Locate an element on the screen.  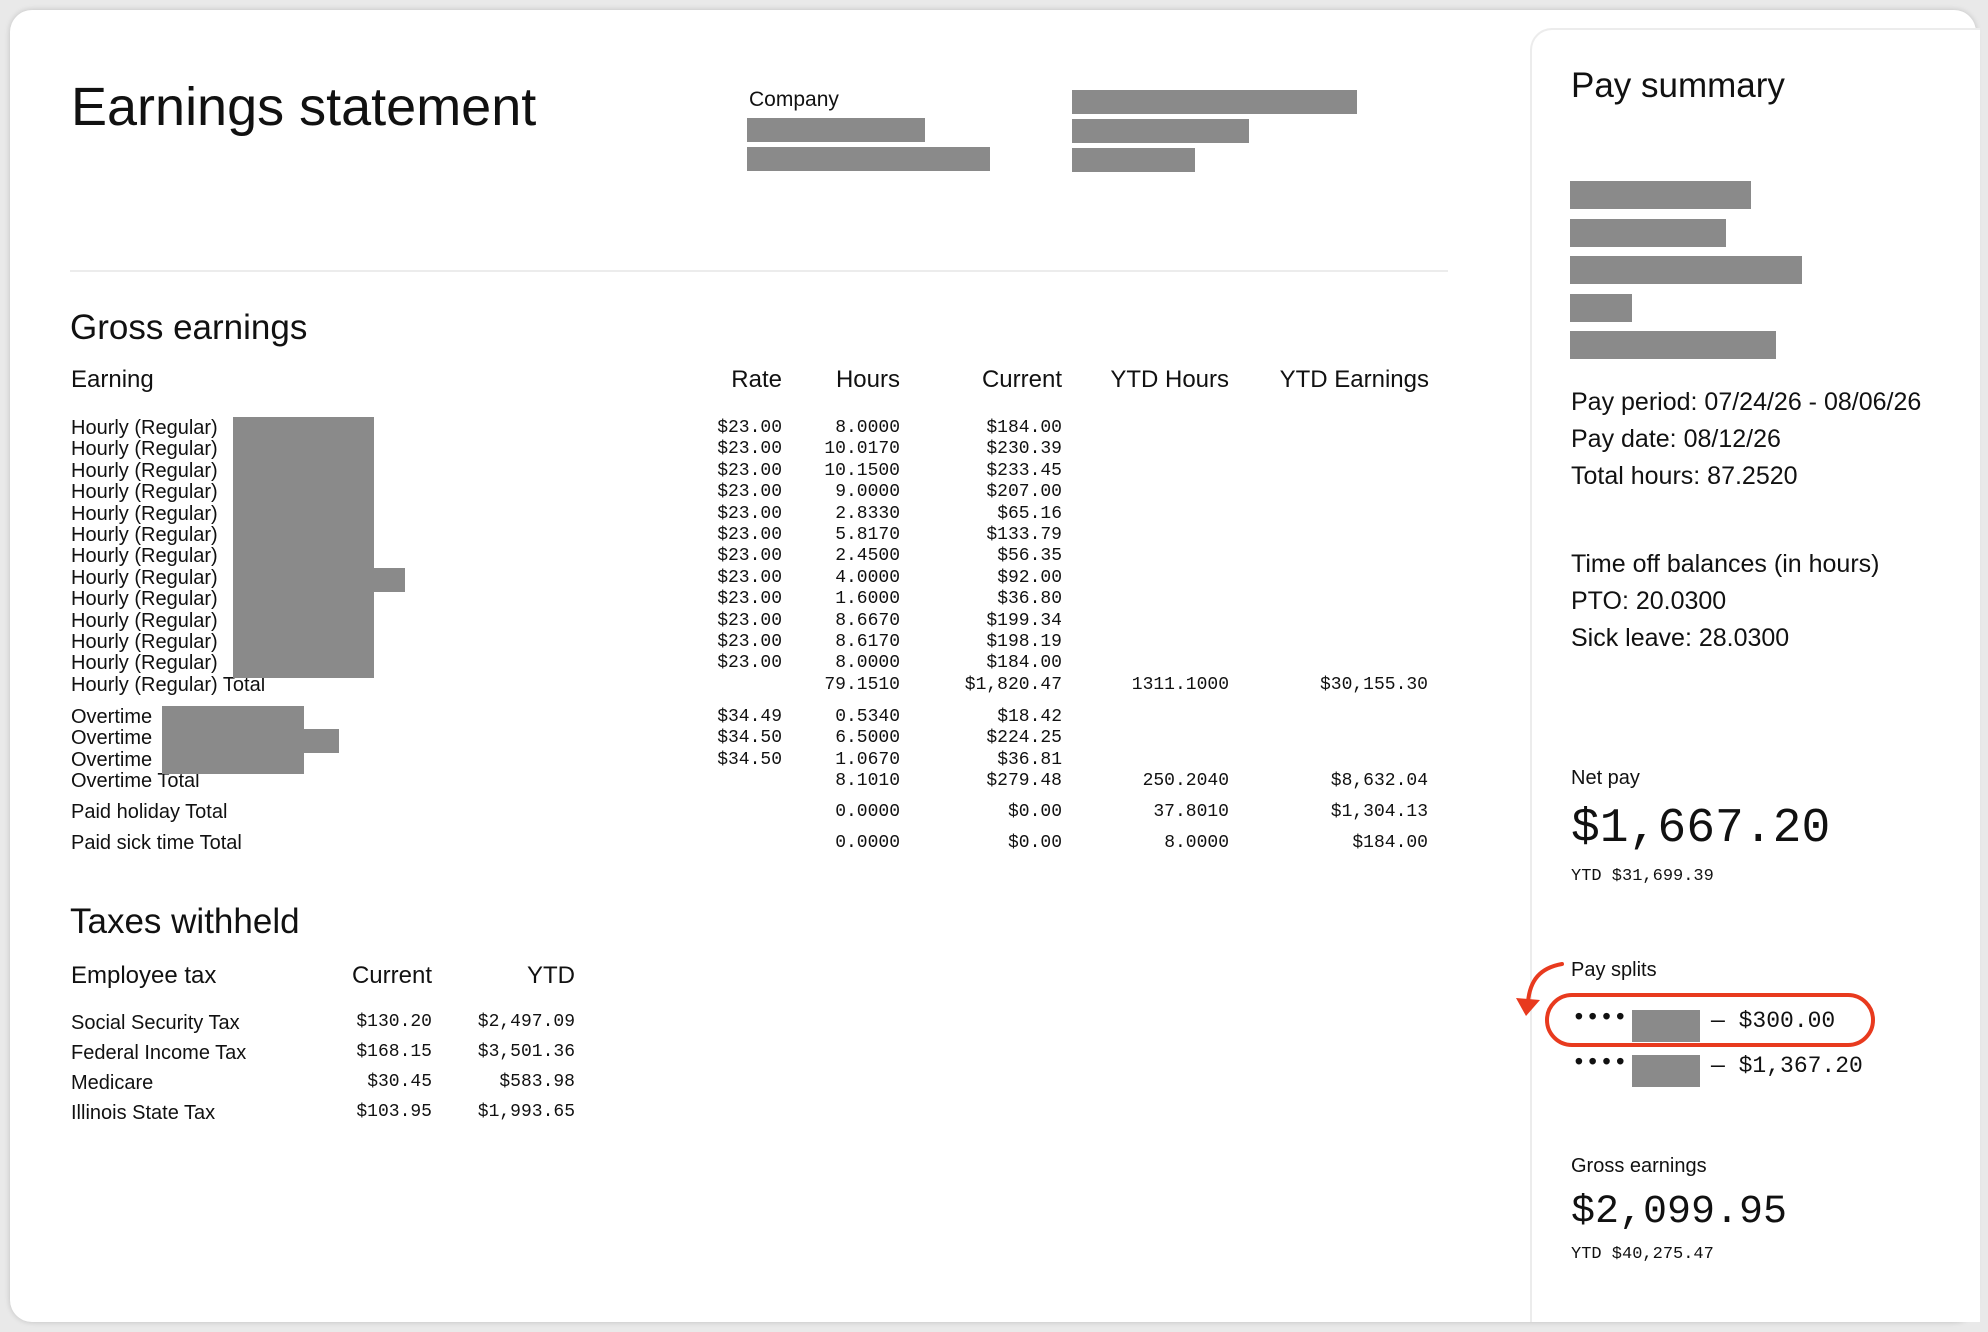
hours-cell: 1.0670 is located at coordinates (867, 759).